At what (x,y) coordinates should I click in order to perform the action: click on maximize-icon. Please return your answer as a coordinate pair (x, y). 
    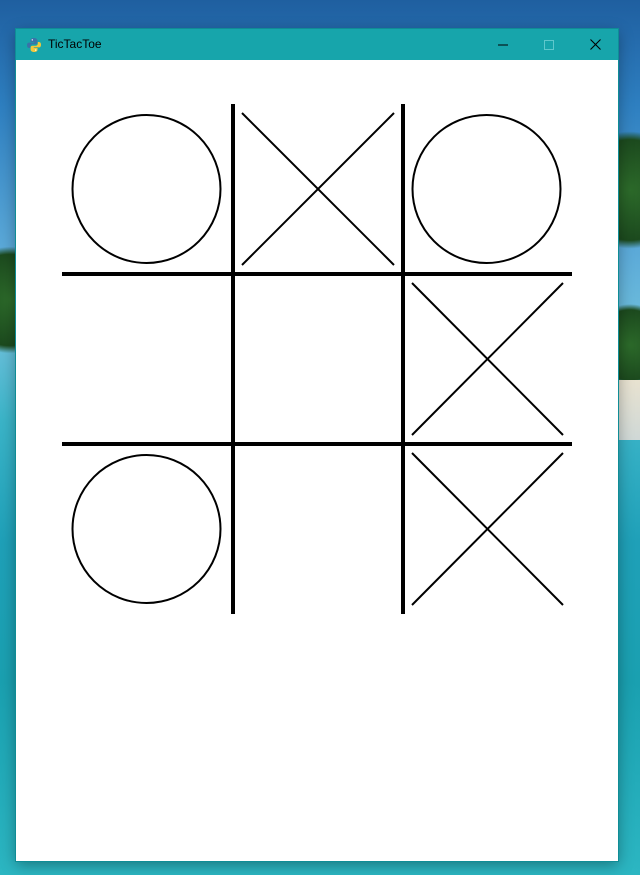
    Looking at the image, I should click on (549, 44).